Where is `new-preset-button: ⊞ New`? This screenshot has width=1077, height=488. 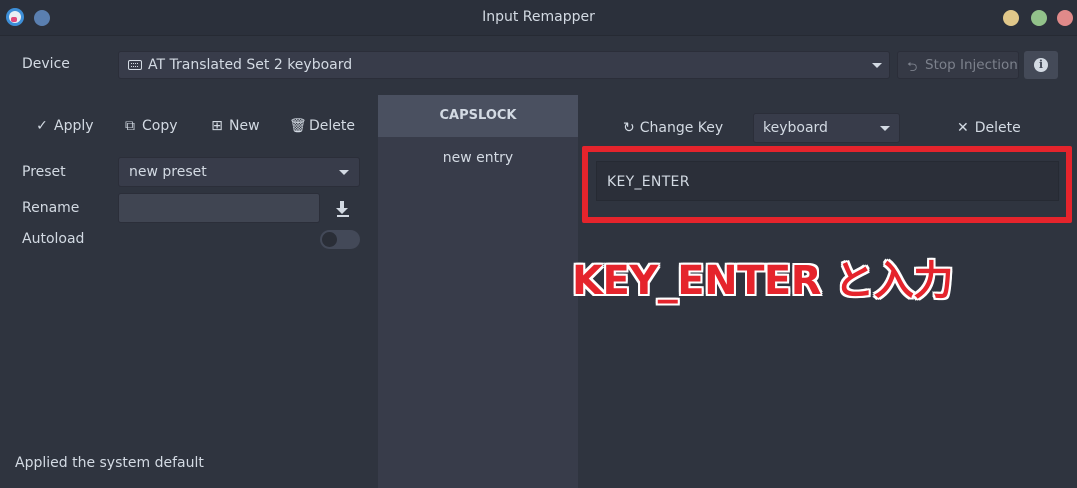 new-preset-button: ⊞ New is located at coordinates (234, 126).